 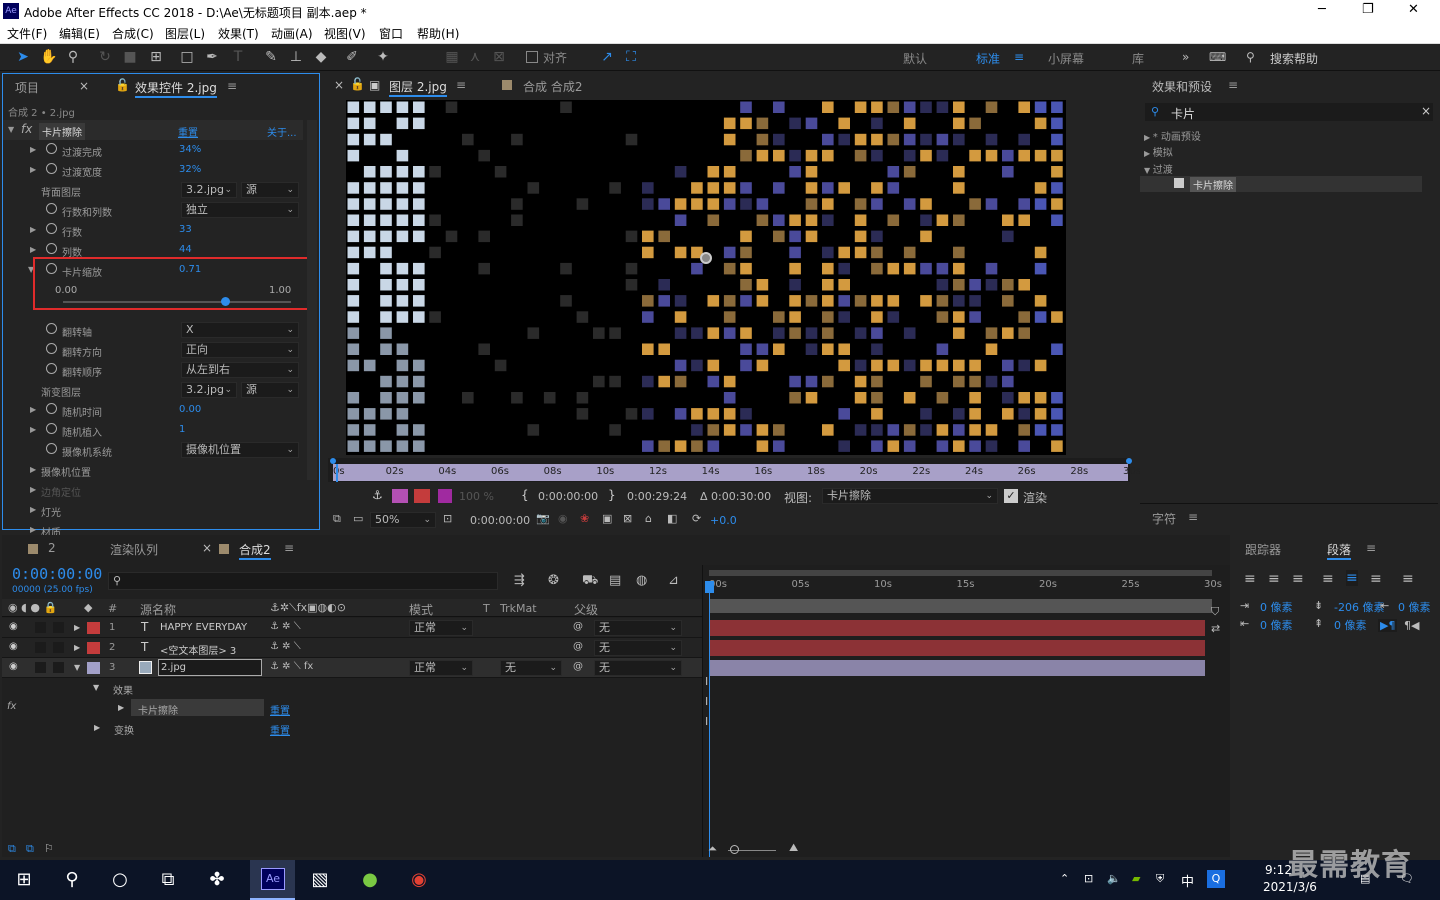 What do you see at coordinates (153, 470) in the screenshot?
I see `effect-property-row: ▶ 摄像机位置` at bounding box center [153, 470].